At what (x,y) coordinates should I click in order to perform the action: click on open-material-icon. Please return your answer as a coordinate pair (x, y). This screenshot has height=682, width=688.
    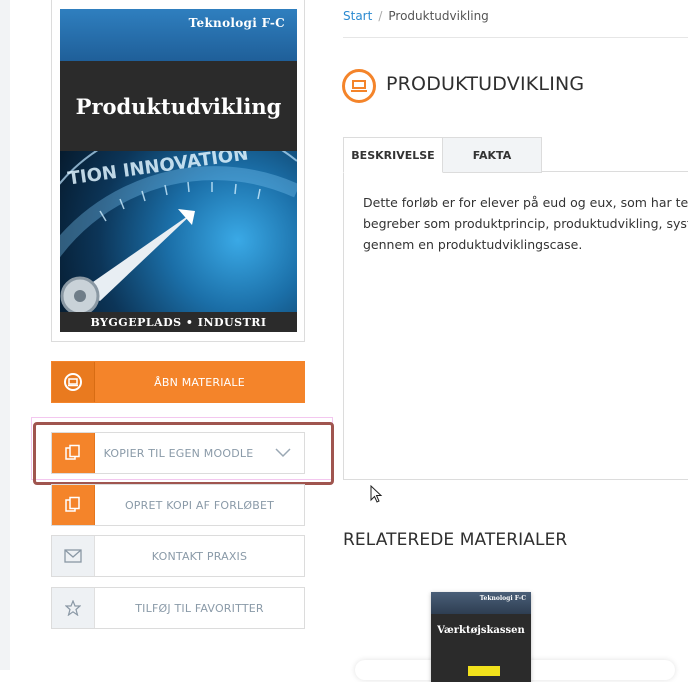
    Looking at the image, I should click on (73, 382).